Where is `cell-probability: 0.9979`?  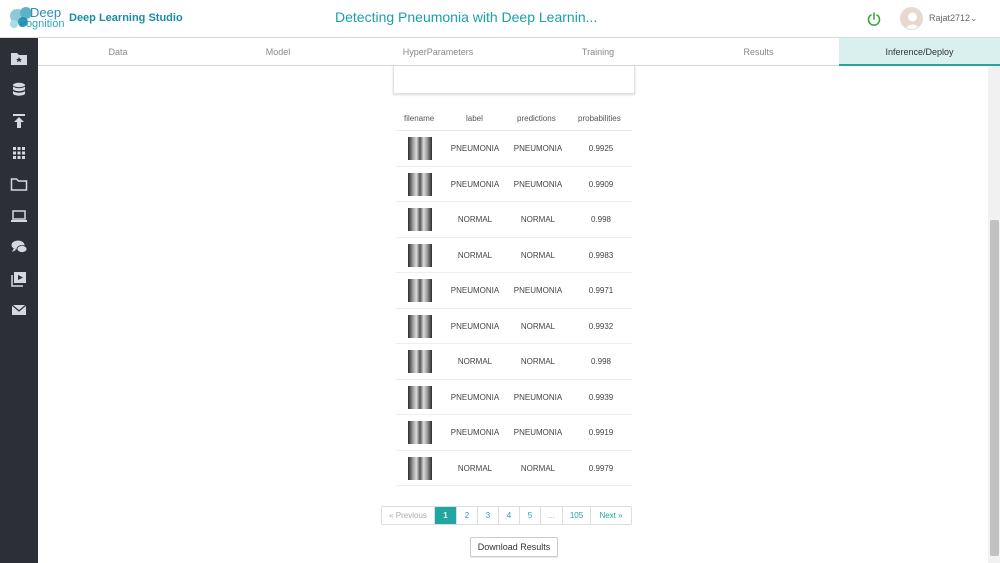 cell-probability: 0.9979 is located at coordinates (601, 468).